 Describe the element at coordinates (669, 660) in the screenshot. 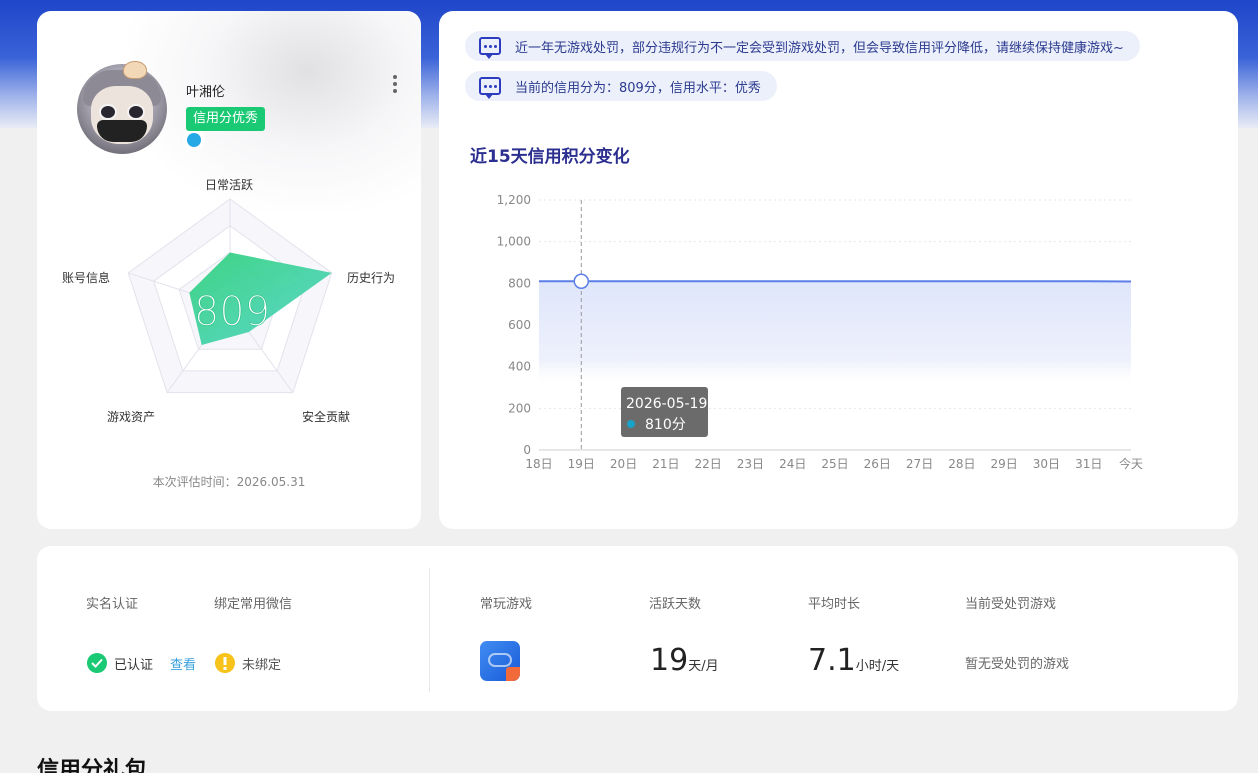

I see `active-days-number: 19` at that location.